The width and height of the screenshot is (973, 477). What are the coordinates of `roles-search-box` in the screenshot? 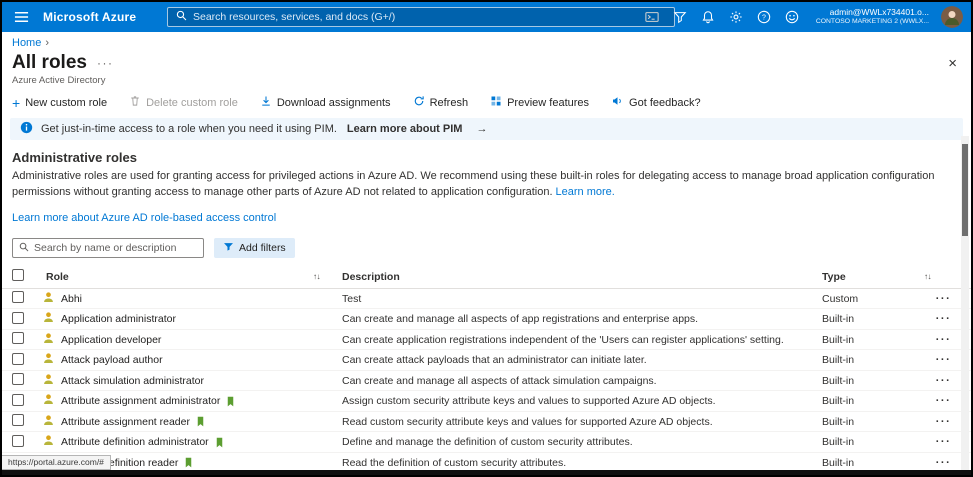 It's located at (108, 247).